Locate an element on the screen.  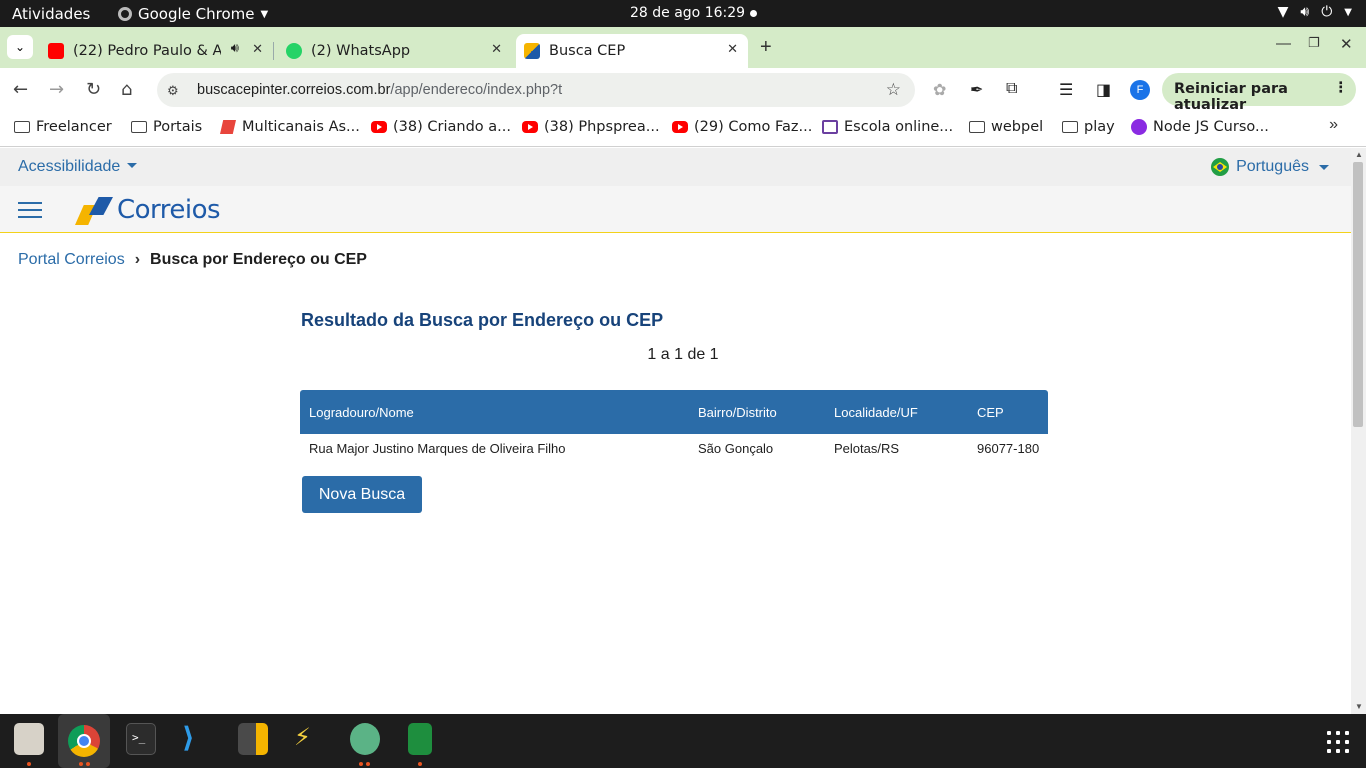
language-label: Português is located at coordinates (1272, 166).